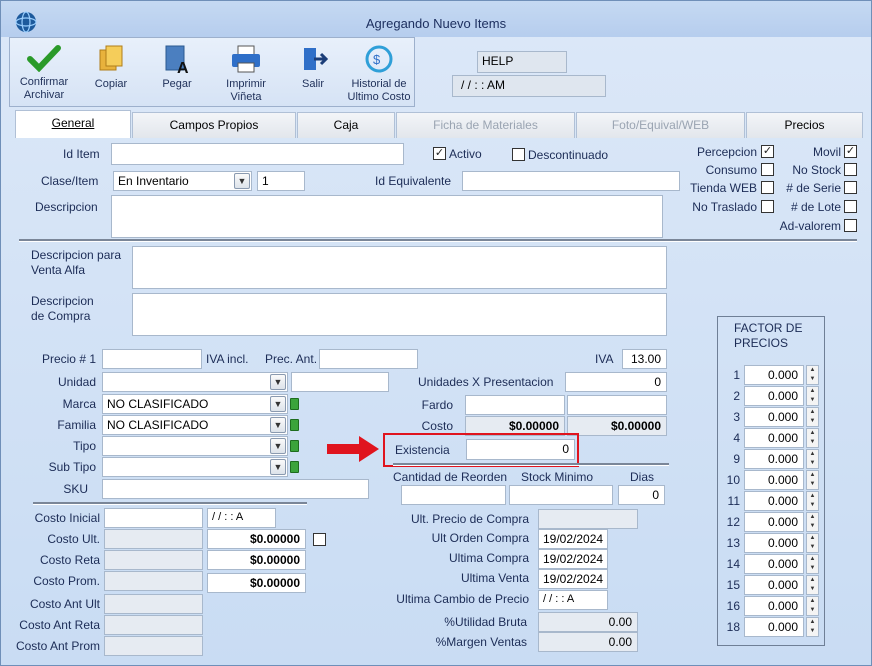 The width and height of the screenshot is (872, 666). Describe the element at coordinates (111, 72) in the screenshot. I see `copy-button: Copiar` at that location.